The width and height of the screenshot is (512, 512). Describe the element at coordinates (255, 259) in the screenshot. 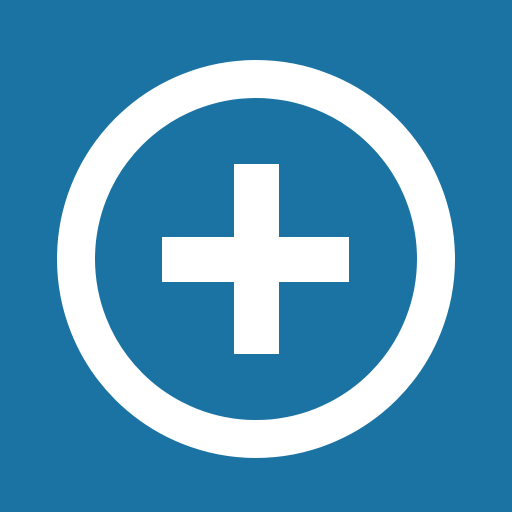

I see `plus-horizontal-bar` at that location.